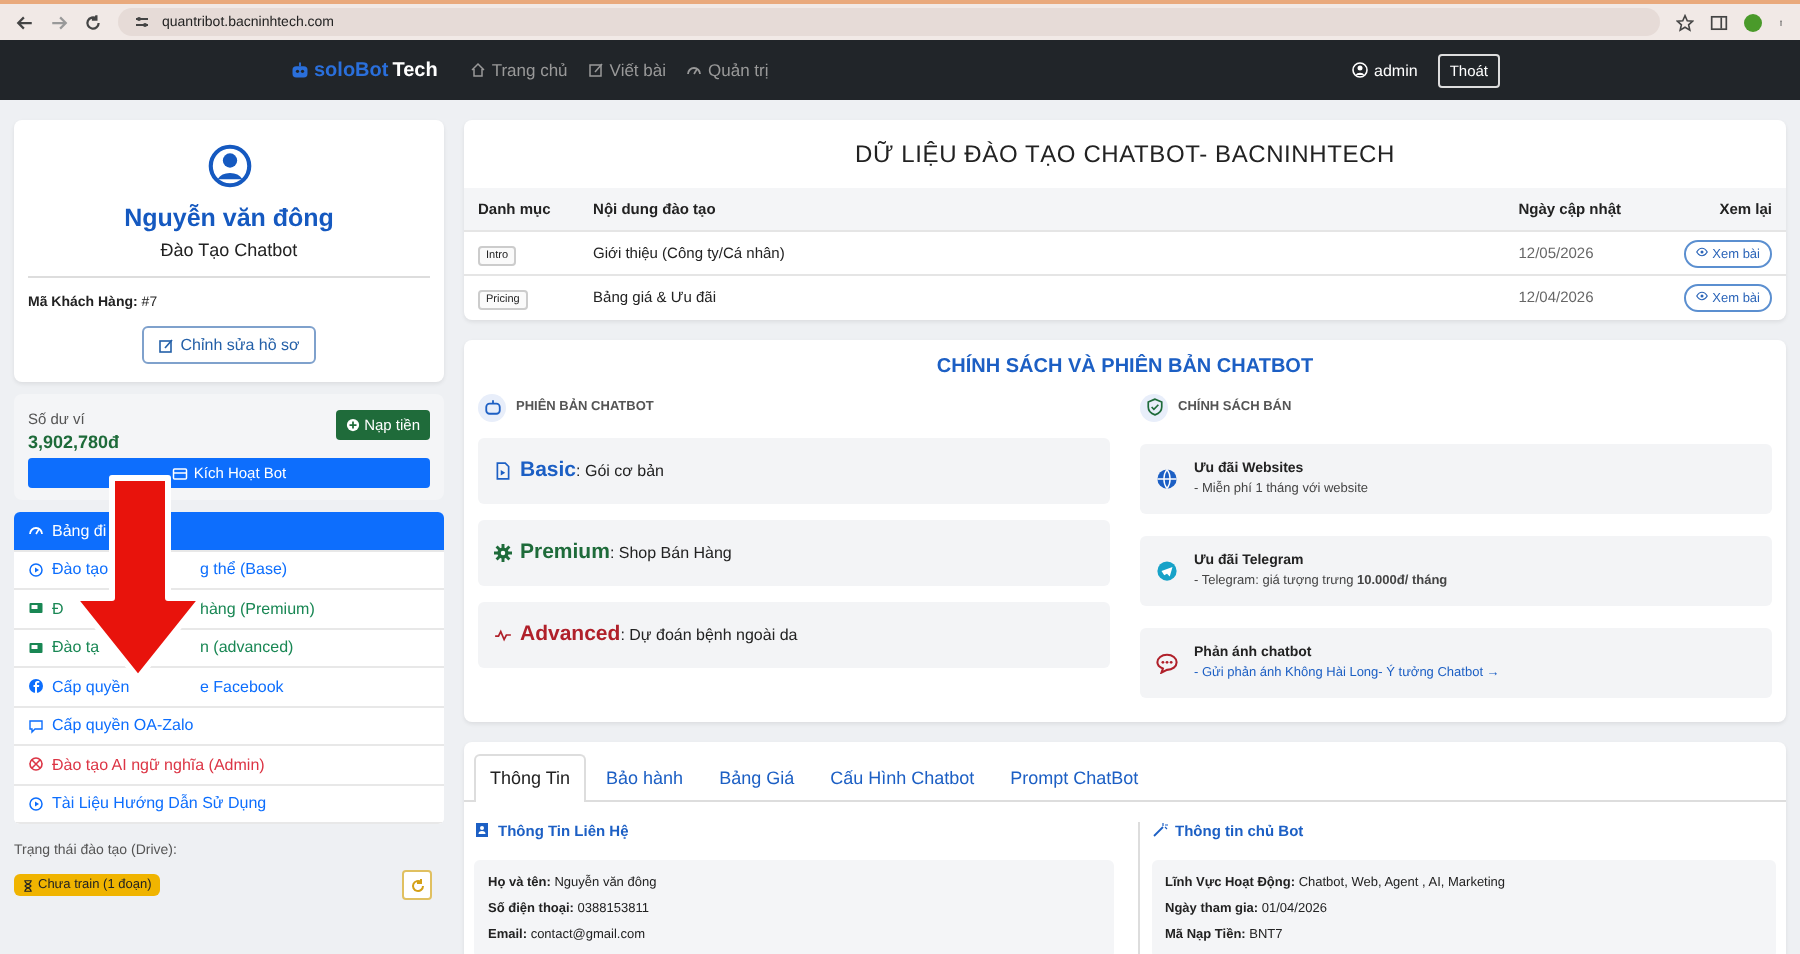 Image resolution: width=1800 pixels, height=954 pixels. I want to click on tab: Cấu Hình Chatbot, so click(902, 776).